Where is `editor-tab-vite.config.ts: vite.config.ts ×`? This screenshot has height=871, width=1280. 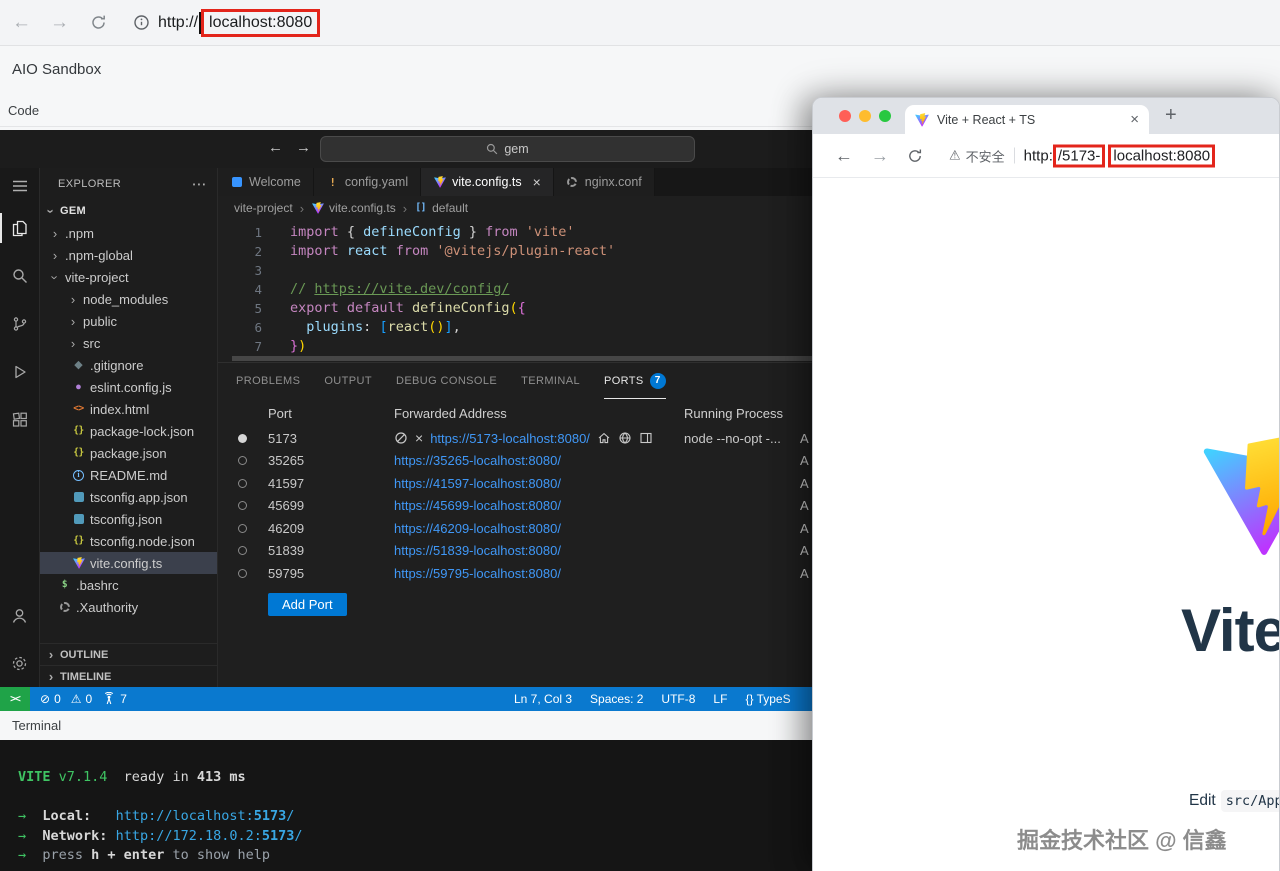 editor-tab-vite.config.ts: vite.config.ts × is located at coordinates (487, 182).